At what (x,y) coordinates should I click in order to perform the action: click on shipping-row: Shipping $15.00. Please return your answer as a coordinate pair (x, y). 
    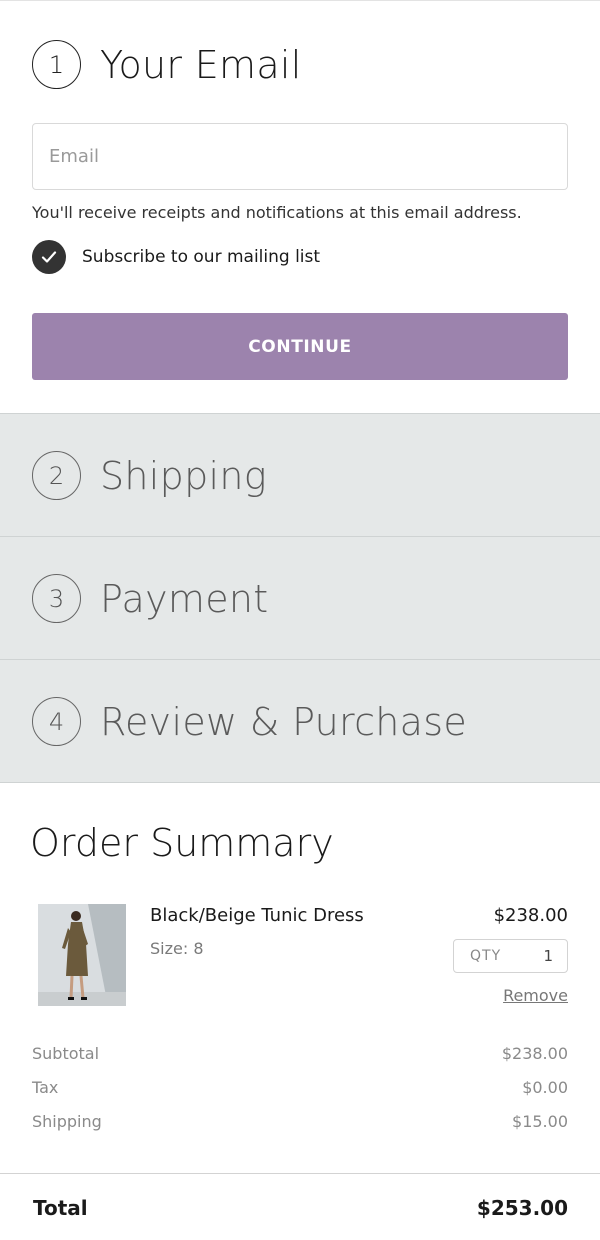
    Looking at the image, I should click on (300, 1121).